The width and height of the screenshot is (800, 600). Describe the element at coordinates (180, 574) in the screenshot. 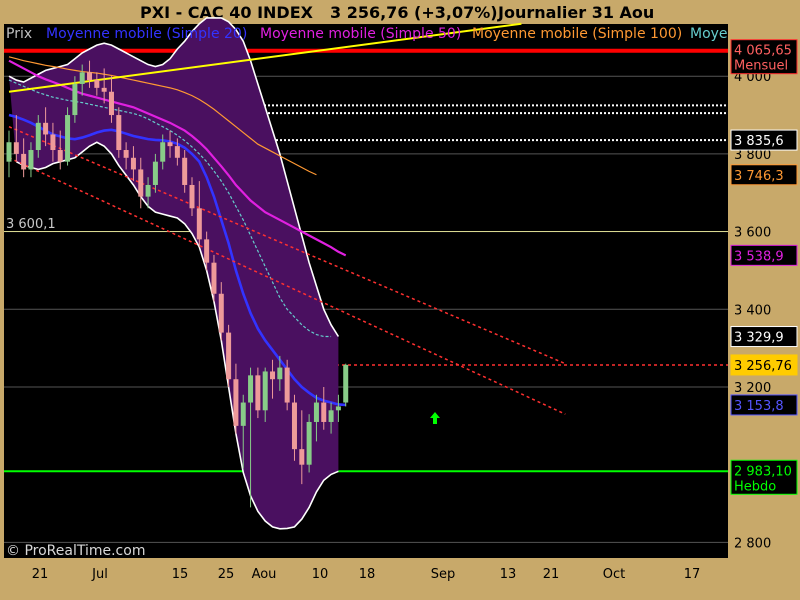

I see `x-tick-label: 15` at that location.